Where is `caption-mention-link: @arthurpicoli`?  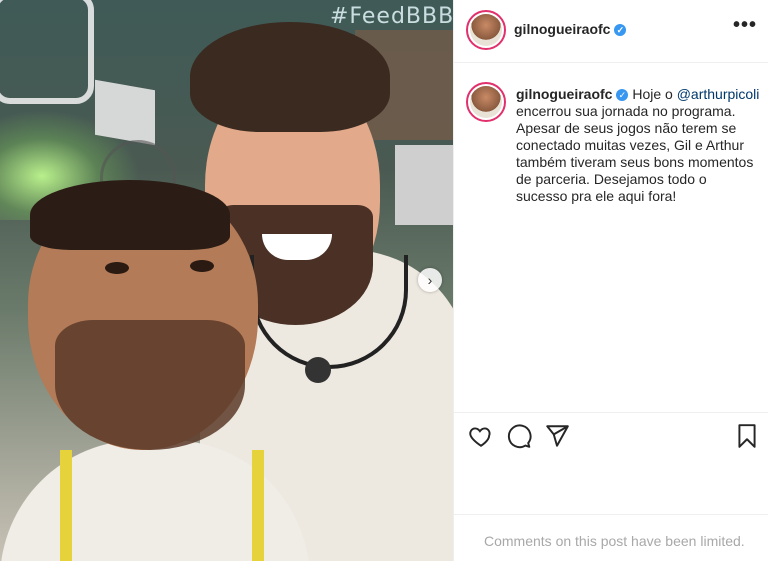 caption-mention-link: @arthurpicoli is located at coordinates (718, 94).